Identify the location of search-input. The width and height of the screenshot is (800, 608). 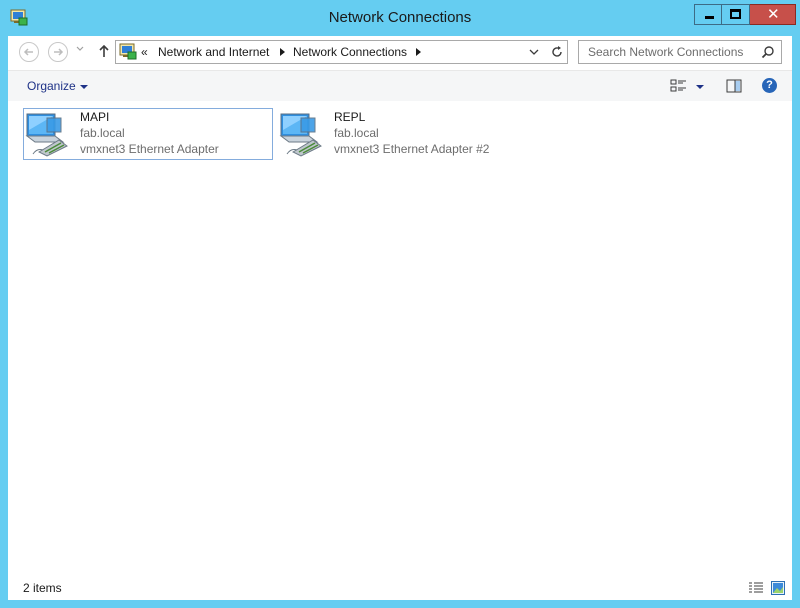
(669, 52).